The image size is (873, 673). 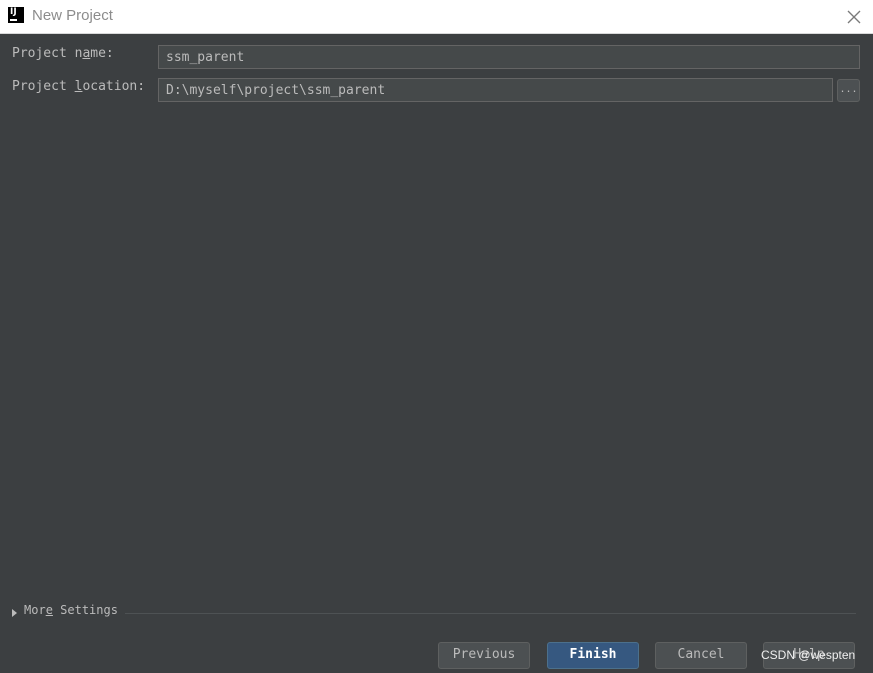 I want to click on logo-text: IJ, so click(x=13, y=12).